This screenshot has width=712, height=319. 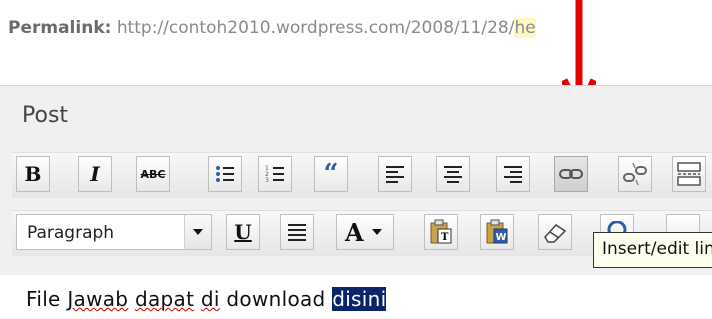 I want to click on align-justify-icon, so click(x=297, y=232).